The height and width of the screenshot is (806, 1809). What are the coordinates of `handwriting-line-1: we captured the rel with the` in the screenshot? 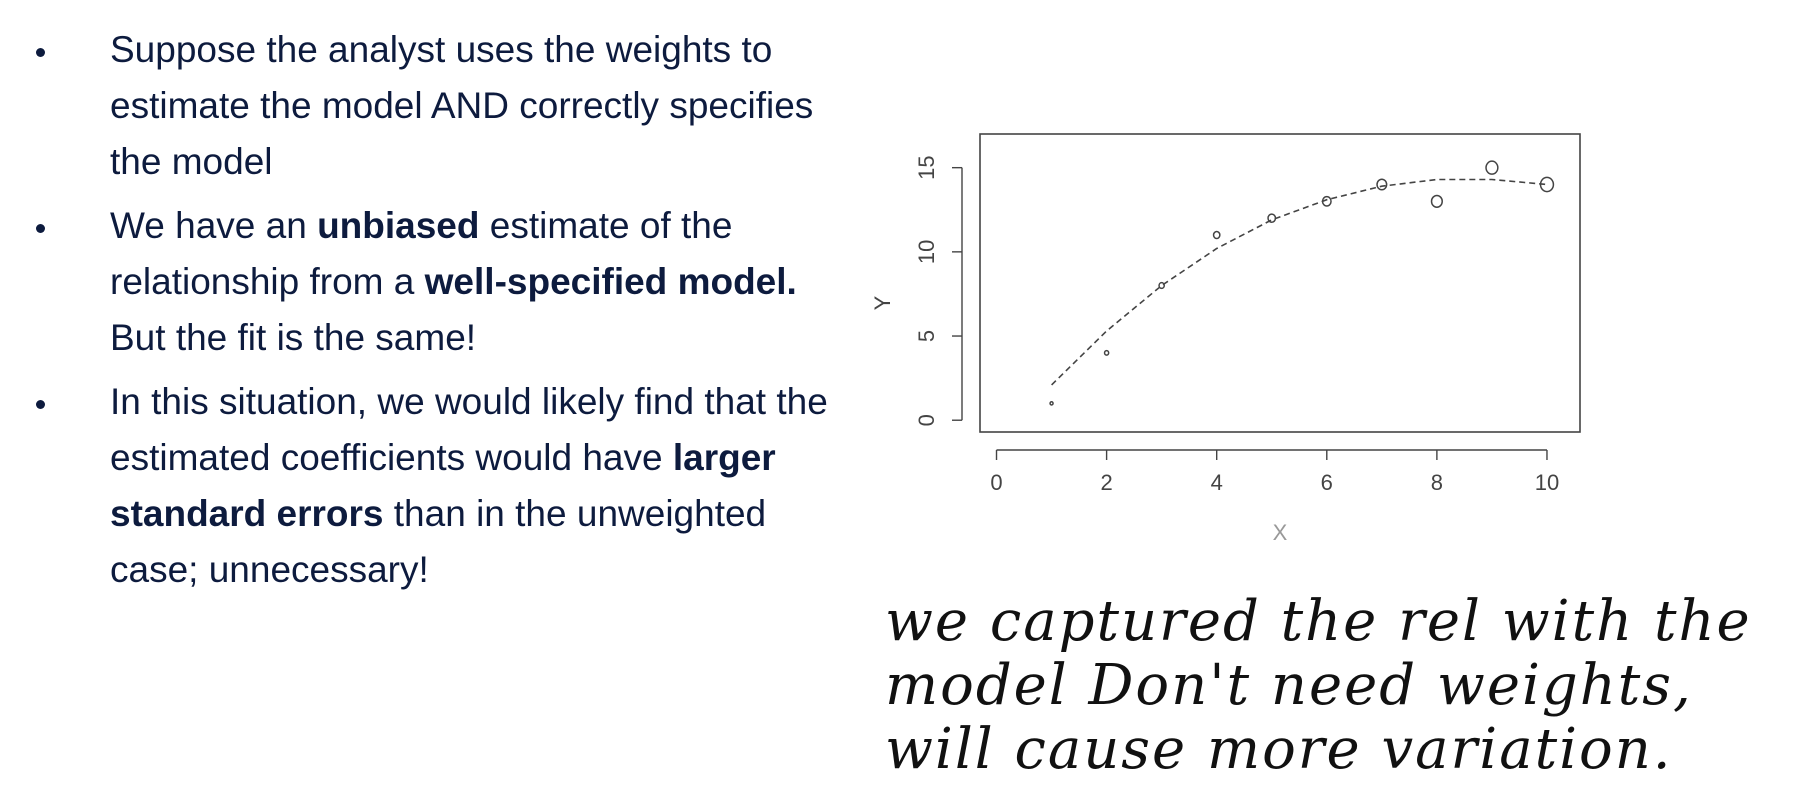 It's located at (1318, 621).